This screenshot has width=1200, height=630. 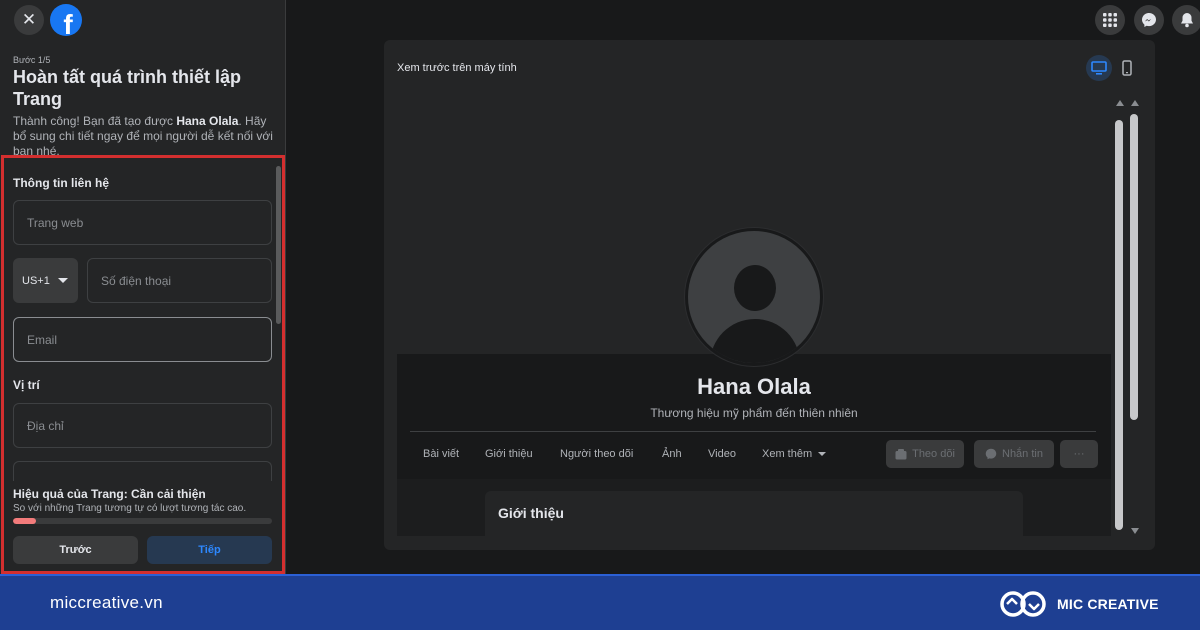 What do you see at coordinates (509, 454) in the screenshot?
I see `tab-about: Giới thiệu` at bounding box center [509, 454].